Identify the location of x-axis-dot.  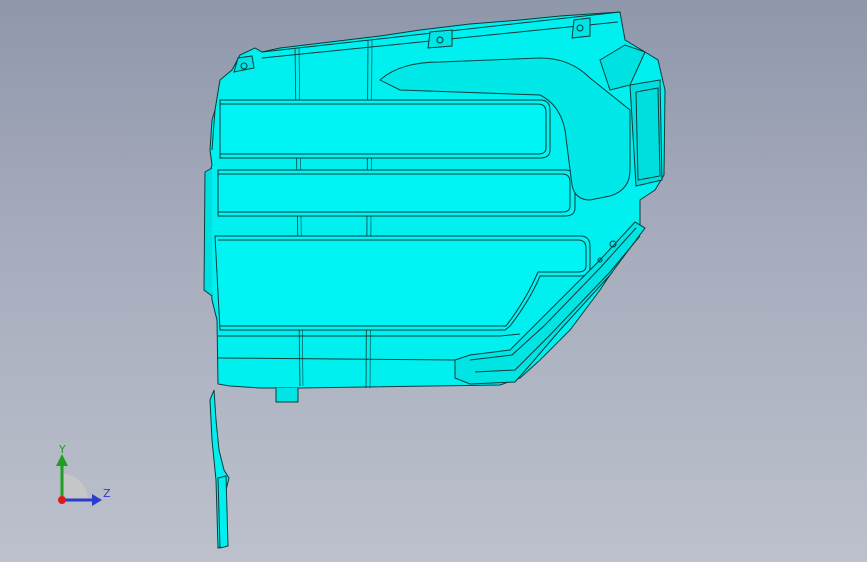
(62, 500).